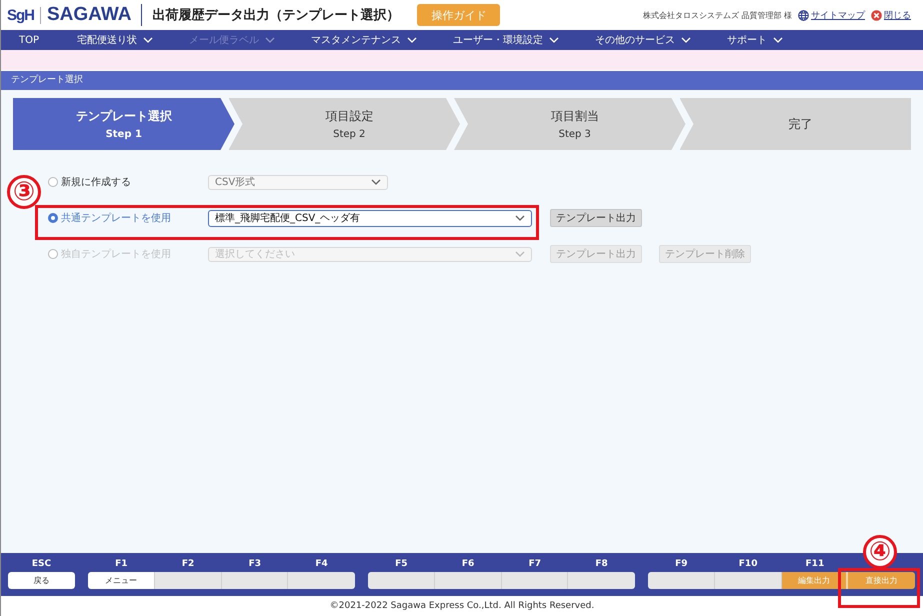 The height and width of the screenshot is (616, 923). Describe the element at coordinates (41, 580) in the screenshot. I see `function-button: 戻る` at that location.